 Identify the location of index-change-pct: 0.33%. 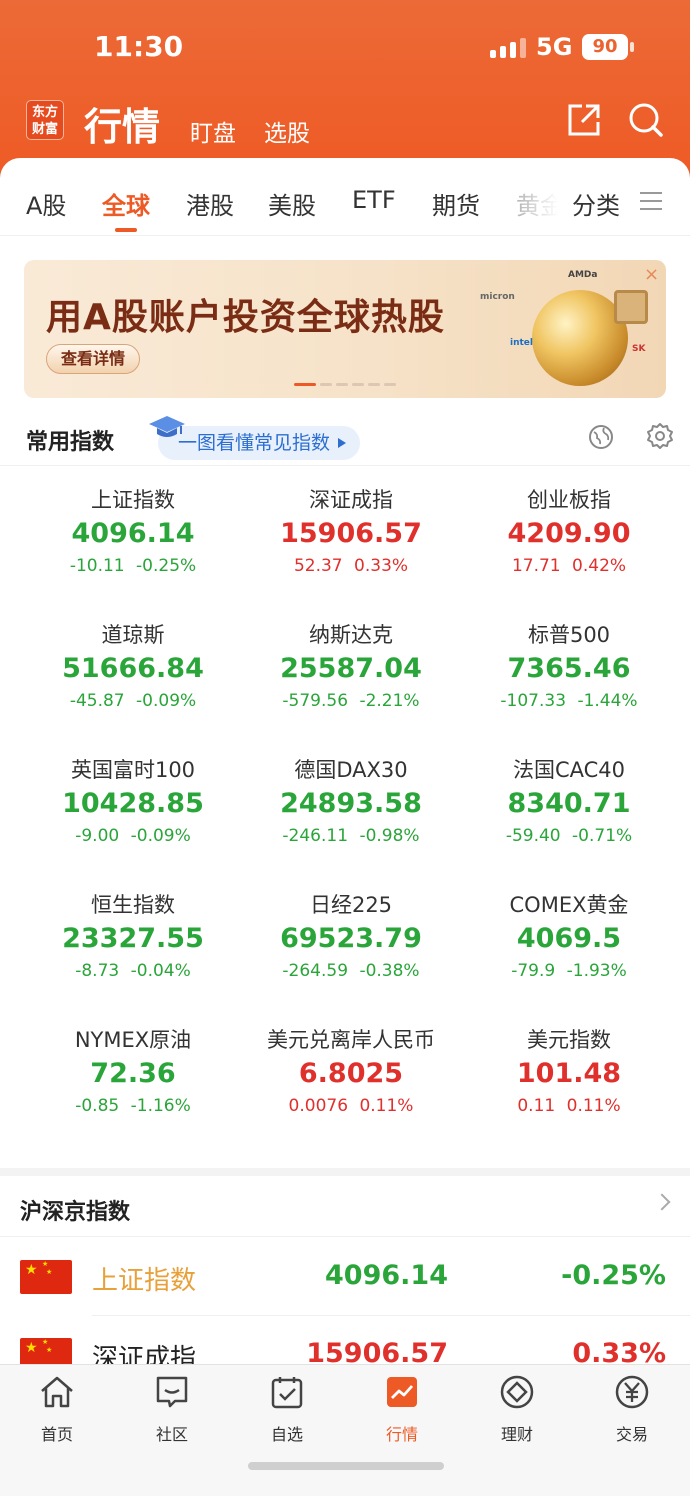
(381, 566).